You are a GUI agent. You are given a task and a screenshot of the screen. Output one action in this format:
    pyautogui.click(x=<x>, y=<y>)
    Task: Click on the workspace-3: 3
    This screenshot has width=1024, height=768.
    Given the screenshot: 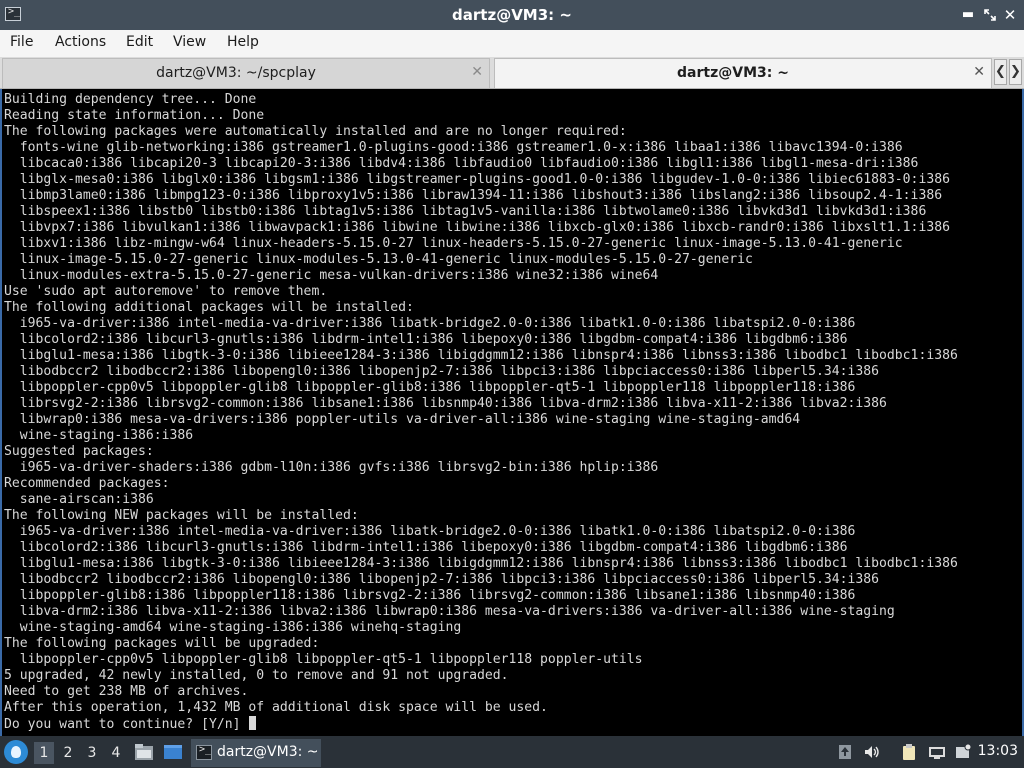 What is the action you would take?
    pyautogui.click(x=92, y=753)
    